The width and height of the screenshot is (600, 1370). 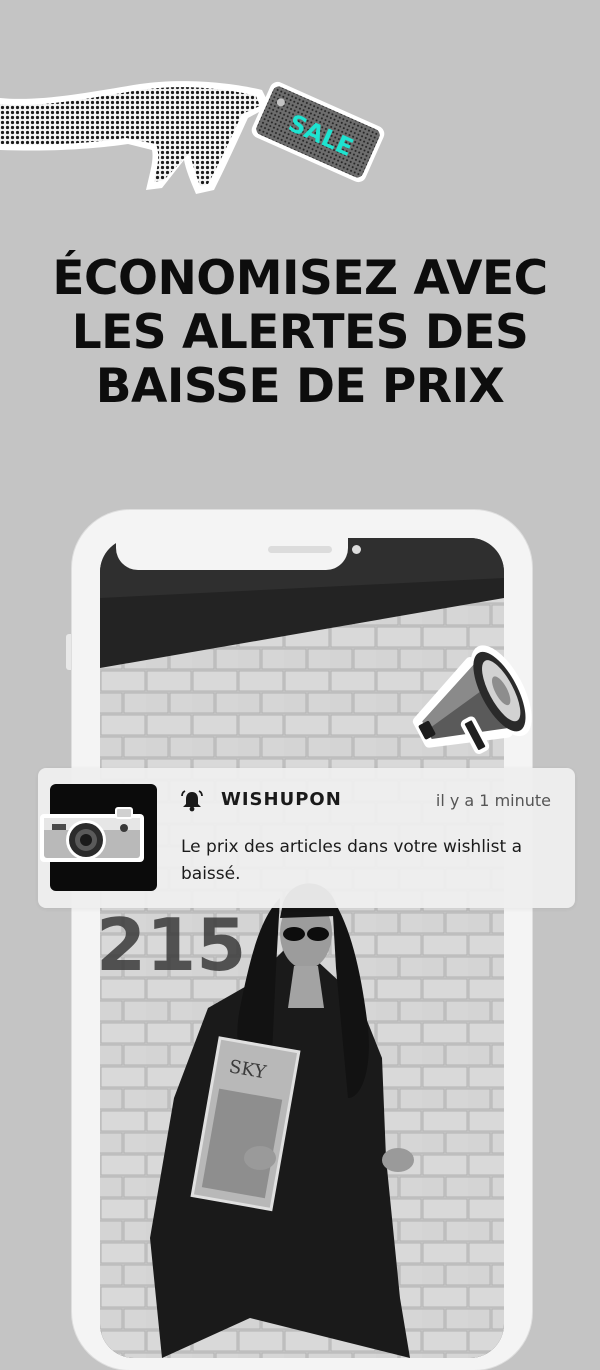 I want to click on phone-front-camera, so click(x=356, y=549).